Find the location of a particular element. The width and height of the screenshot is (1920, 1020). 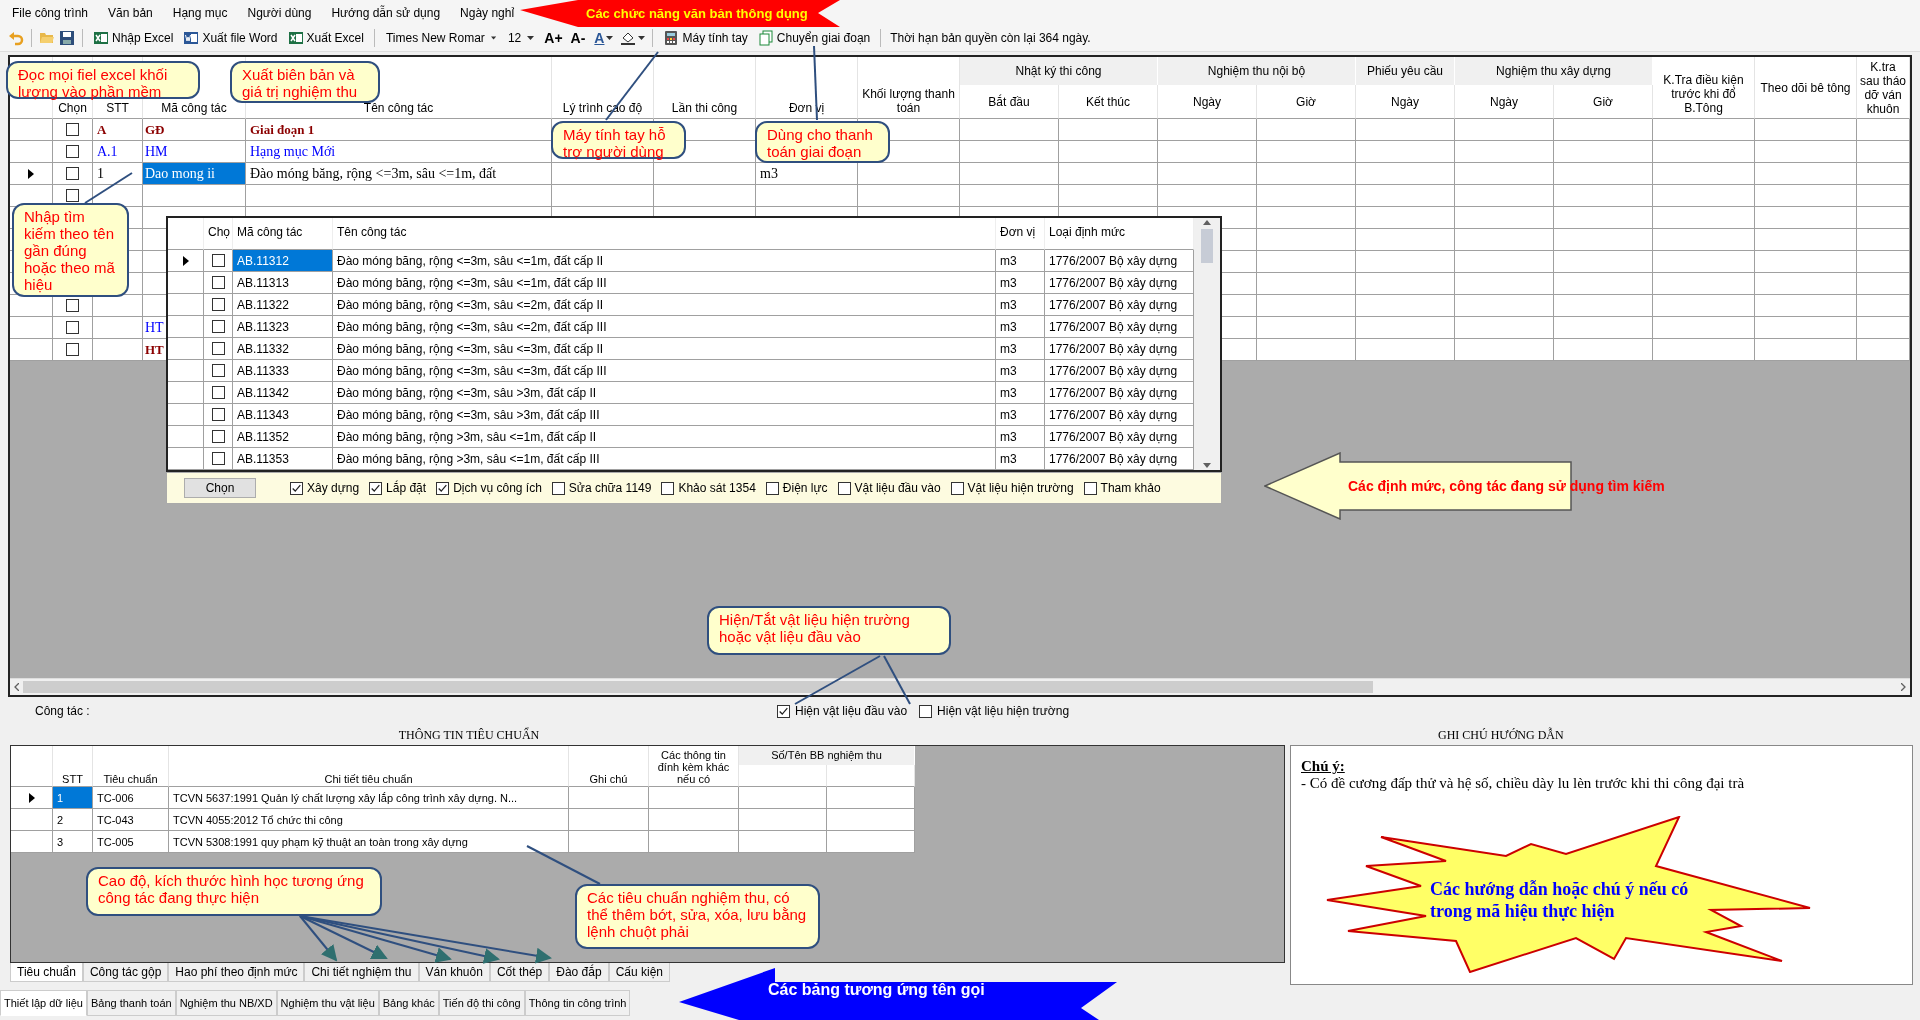

column-group-header: Phiếu yêu cầu is located at coordinates (1405, 71).